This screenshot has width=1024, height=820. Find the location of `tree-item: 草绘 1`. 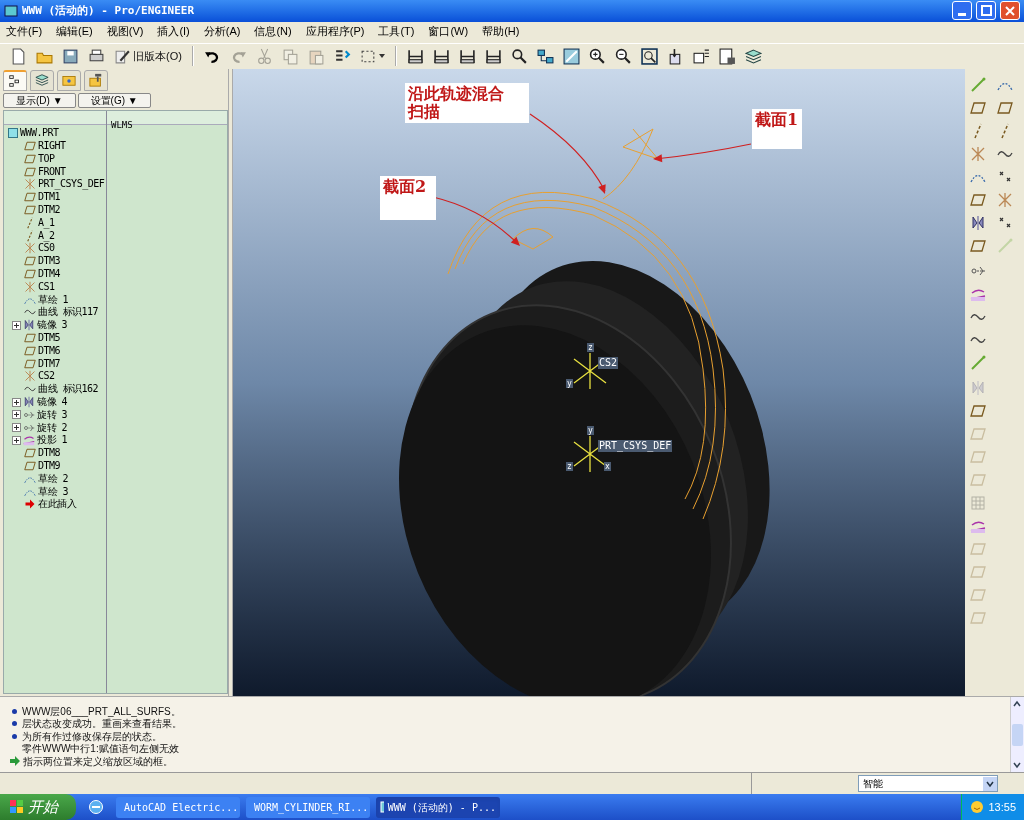

tree-item: 草绘 1 is located at coordinates (53, 299).